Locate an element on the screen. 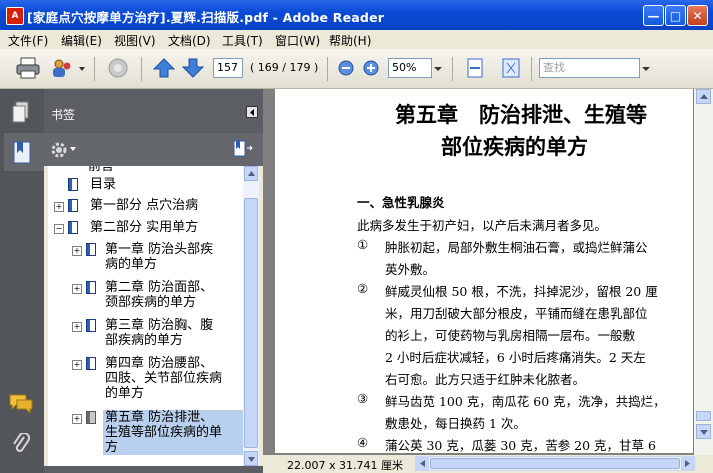  collapse-panel-button is located at coordinates (252, 112).